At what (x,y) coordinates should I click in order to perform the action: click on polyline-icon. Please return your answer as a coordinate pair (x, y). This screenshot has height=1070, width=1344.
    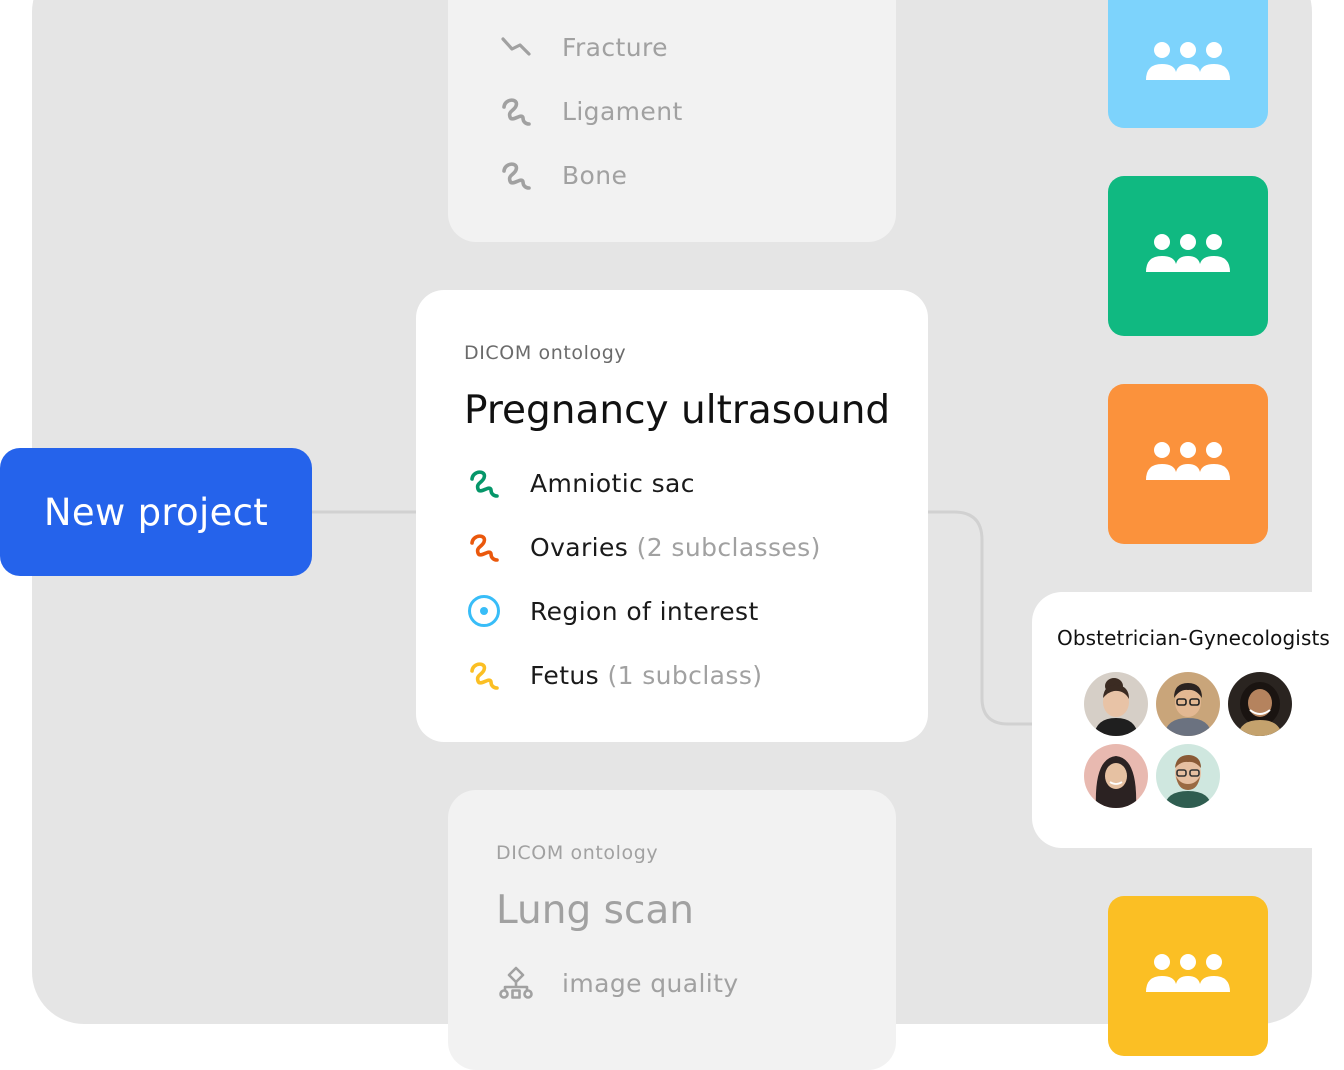
    Looking at the image, I should click on (516, 47).